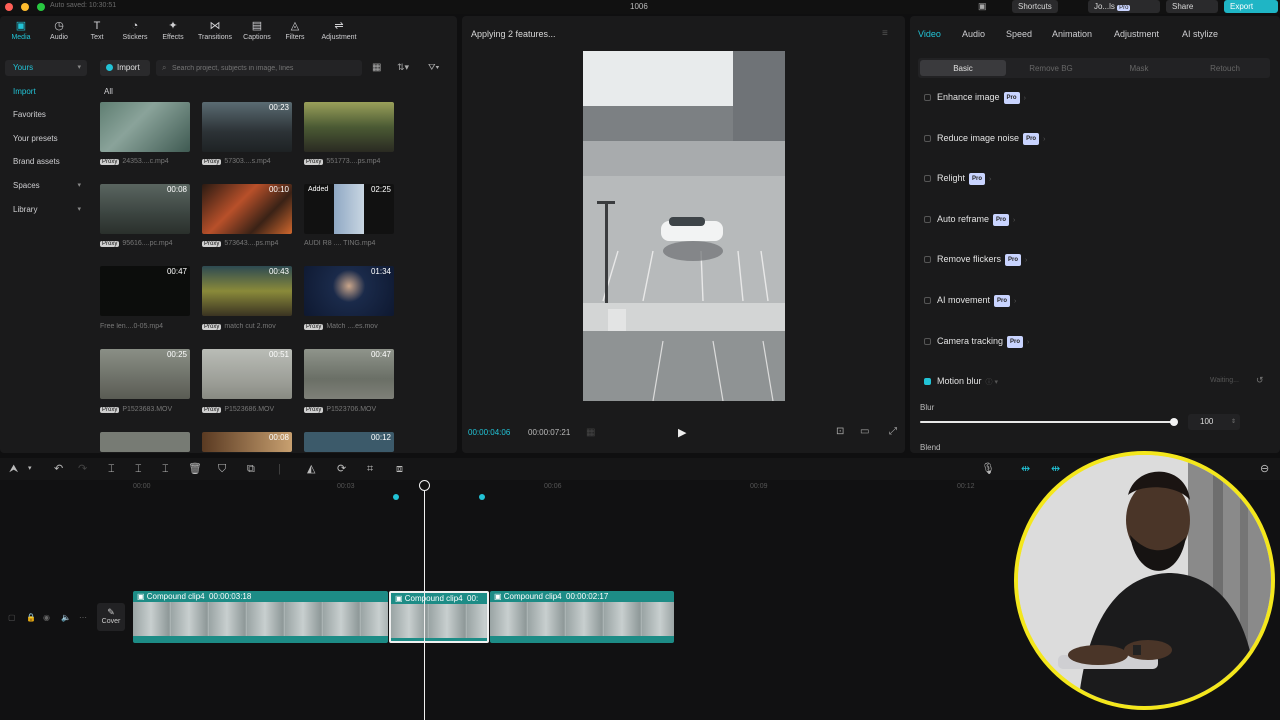  Describe the element at coordinates (66, 617) in the screenshot. I see `track-audio-icon: 🔈` at that location.